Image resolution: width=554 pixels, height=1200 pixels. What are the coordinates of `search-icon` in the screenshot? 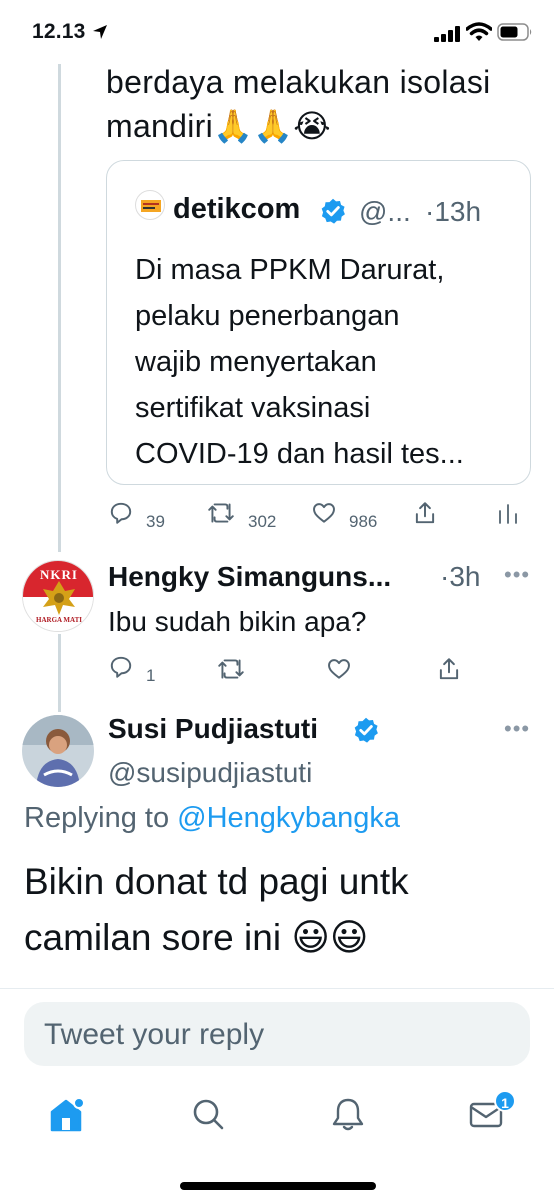 It's located at (208, 1114).